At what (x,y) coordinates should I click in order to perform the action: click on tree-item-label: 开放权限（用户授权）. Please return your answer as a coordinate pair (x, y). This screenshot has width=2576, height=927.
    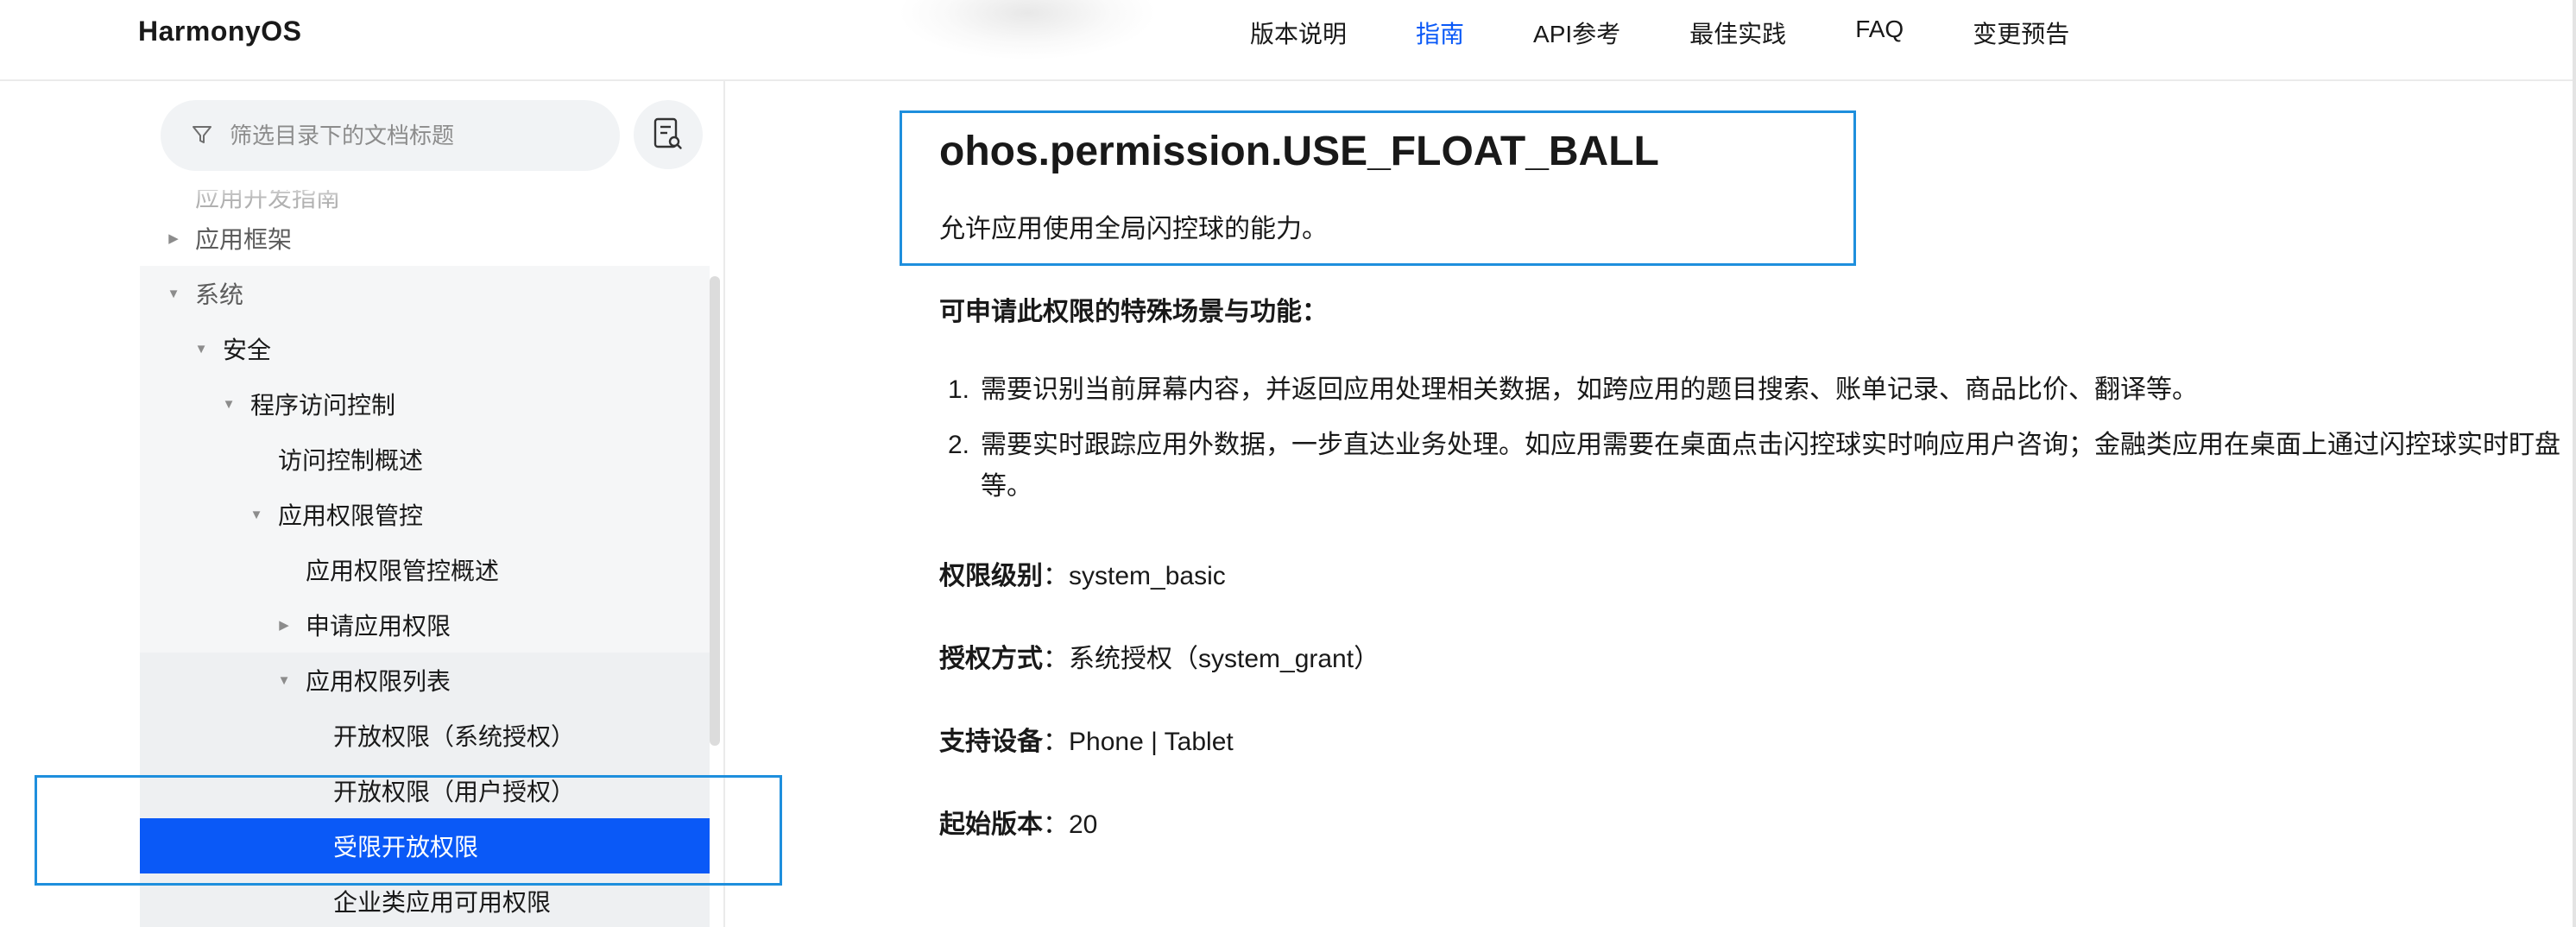
    Looking at the image, I should click on (454, 792).